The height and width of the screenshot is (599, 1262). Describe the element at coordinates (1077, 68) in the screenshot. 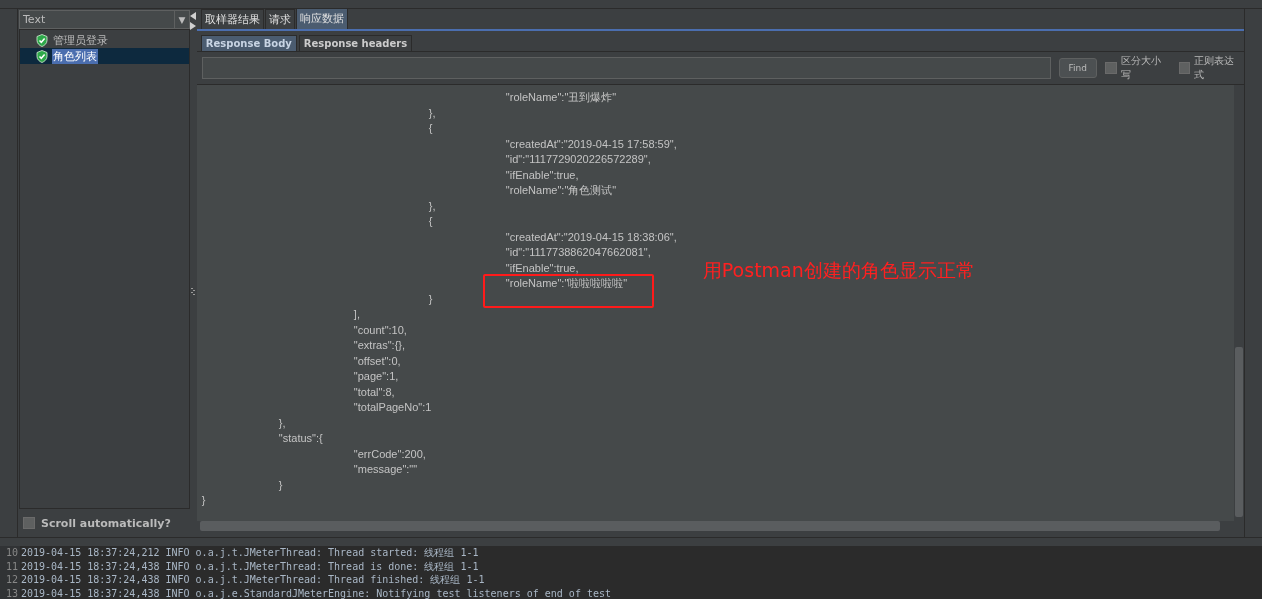

I see `find-button: Find` at that location.